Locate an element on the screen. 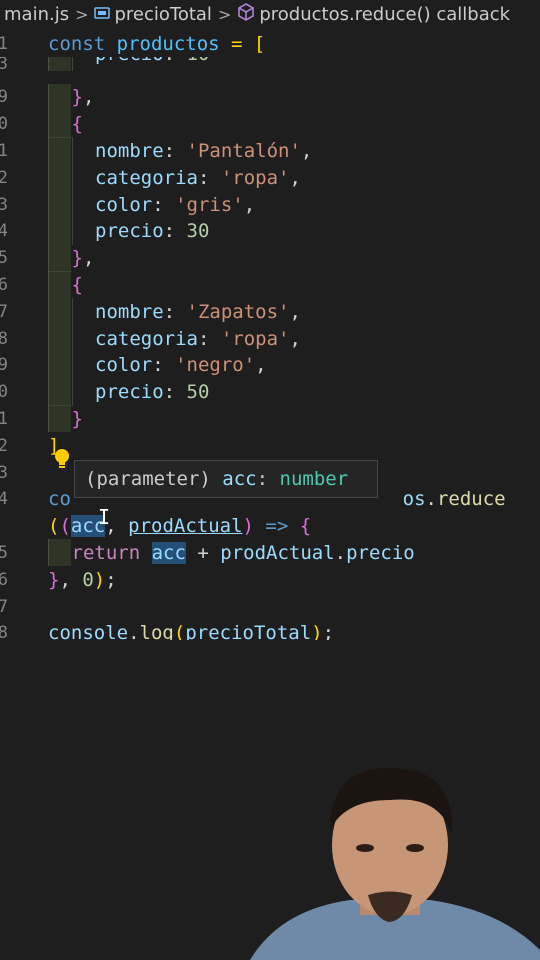 The width and height of the screenshot is (540, 960). code-text: categoria: 'ropa', is located at coordinates (198, 178).